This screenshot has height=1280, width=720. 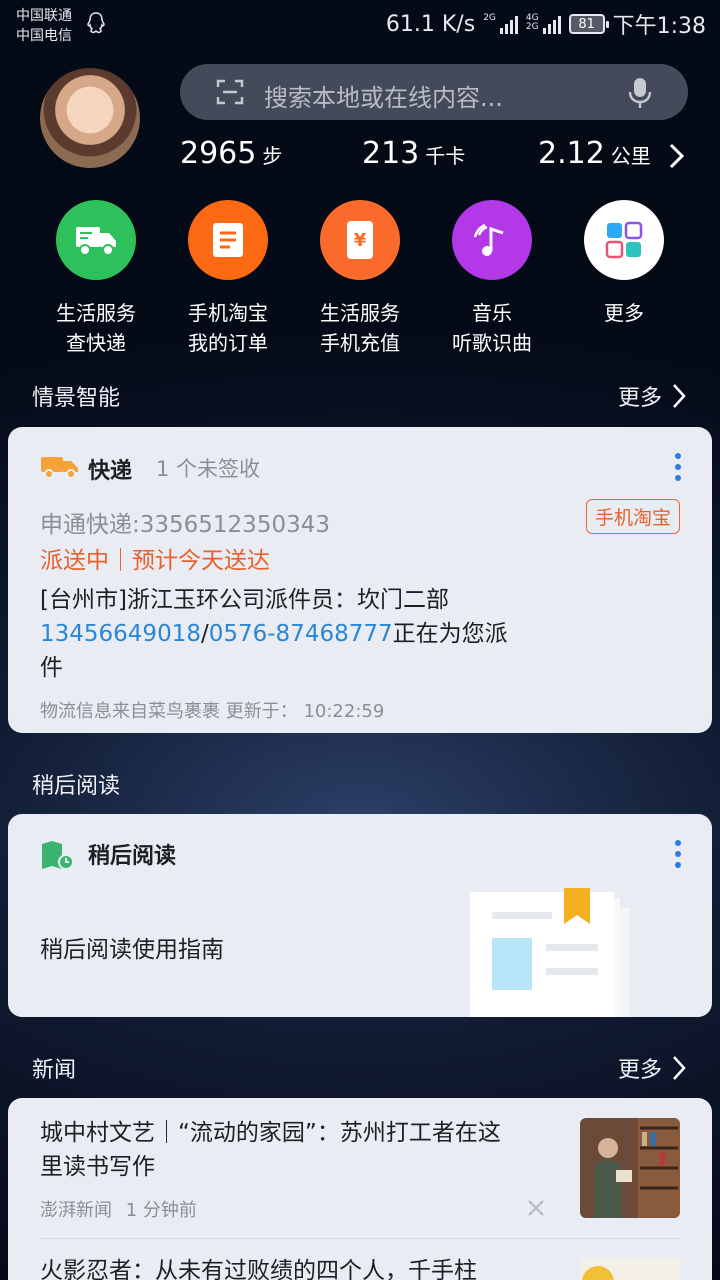 I want to click on app-label: 生活服务 手机充值, so click(x=360, y=328).